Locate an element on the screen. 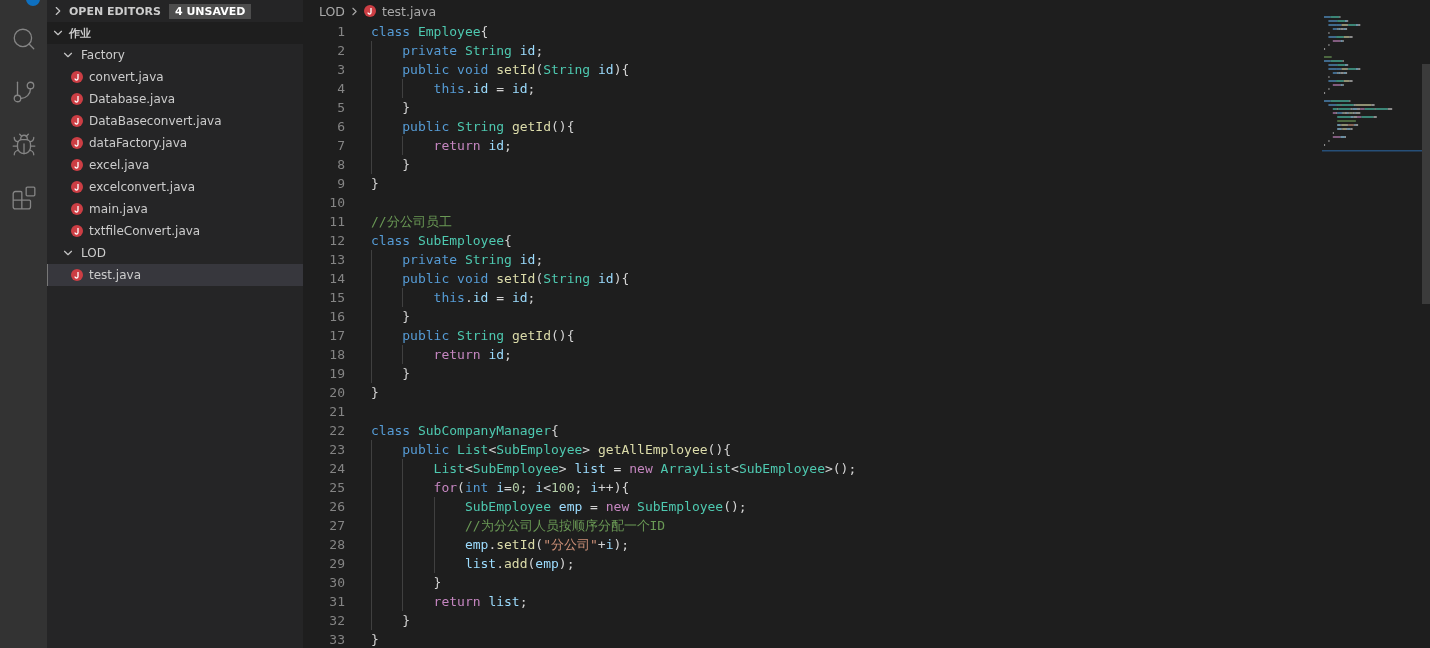 The image size is (1430, 648). unsaved-badge: 4 UNSAVED is located at coordinates (210, 11).